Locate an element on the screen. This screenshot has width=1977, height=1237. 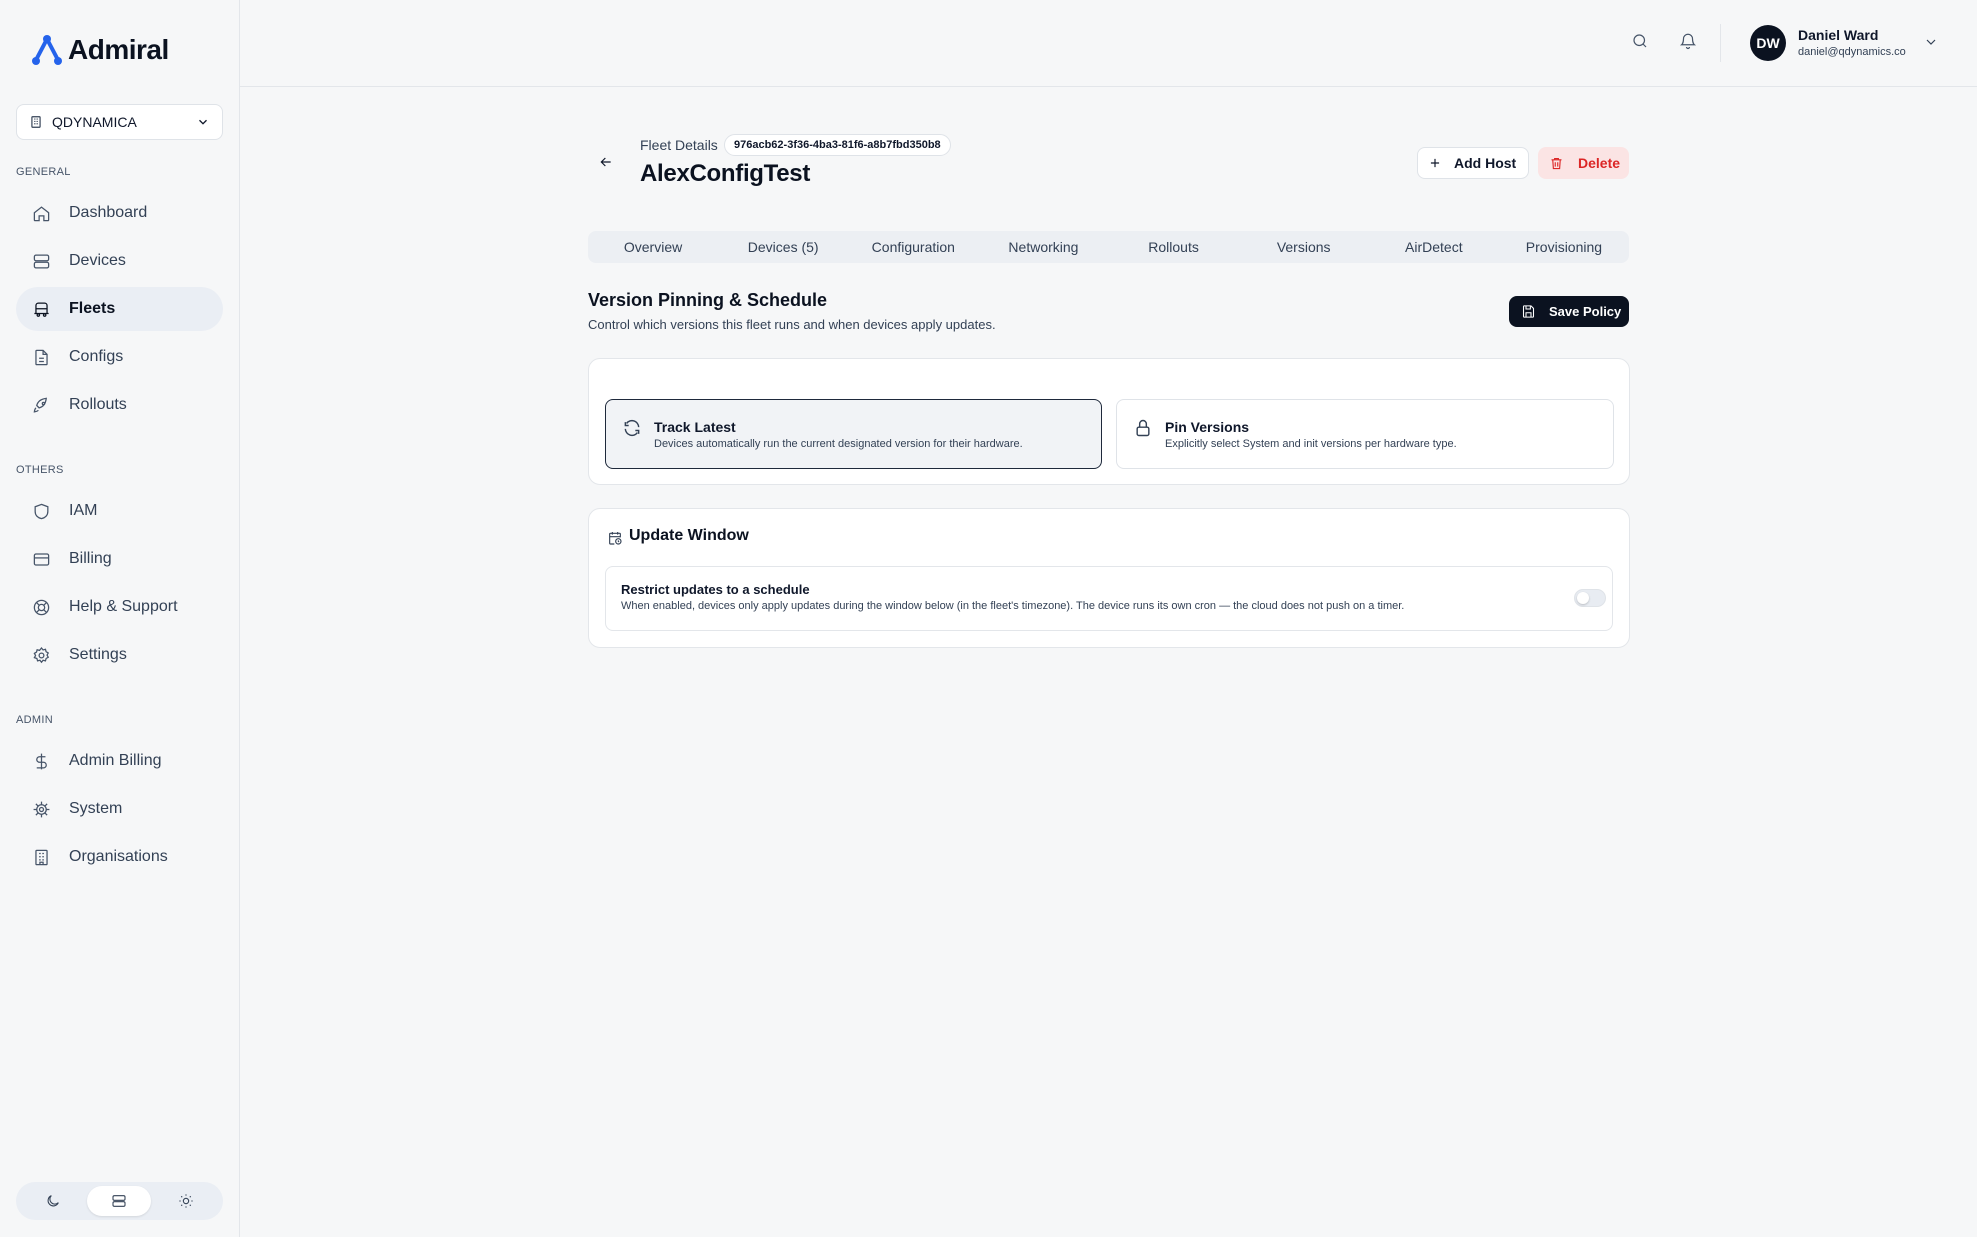
sidebar-item-label: IAM is located at coordinates (83, 510).